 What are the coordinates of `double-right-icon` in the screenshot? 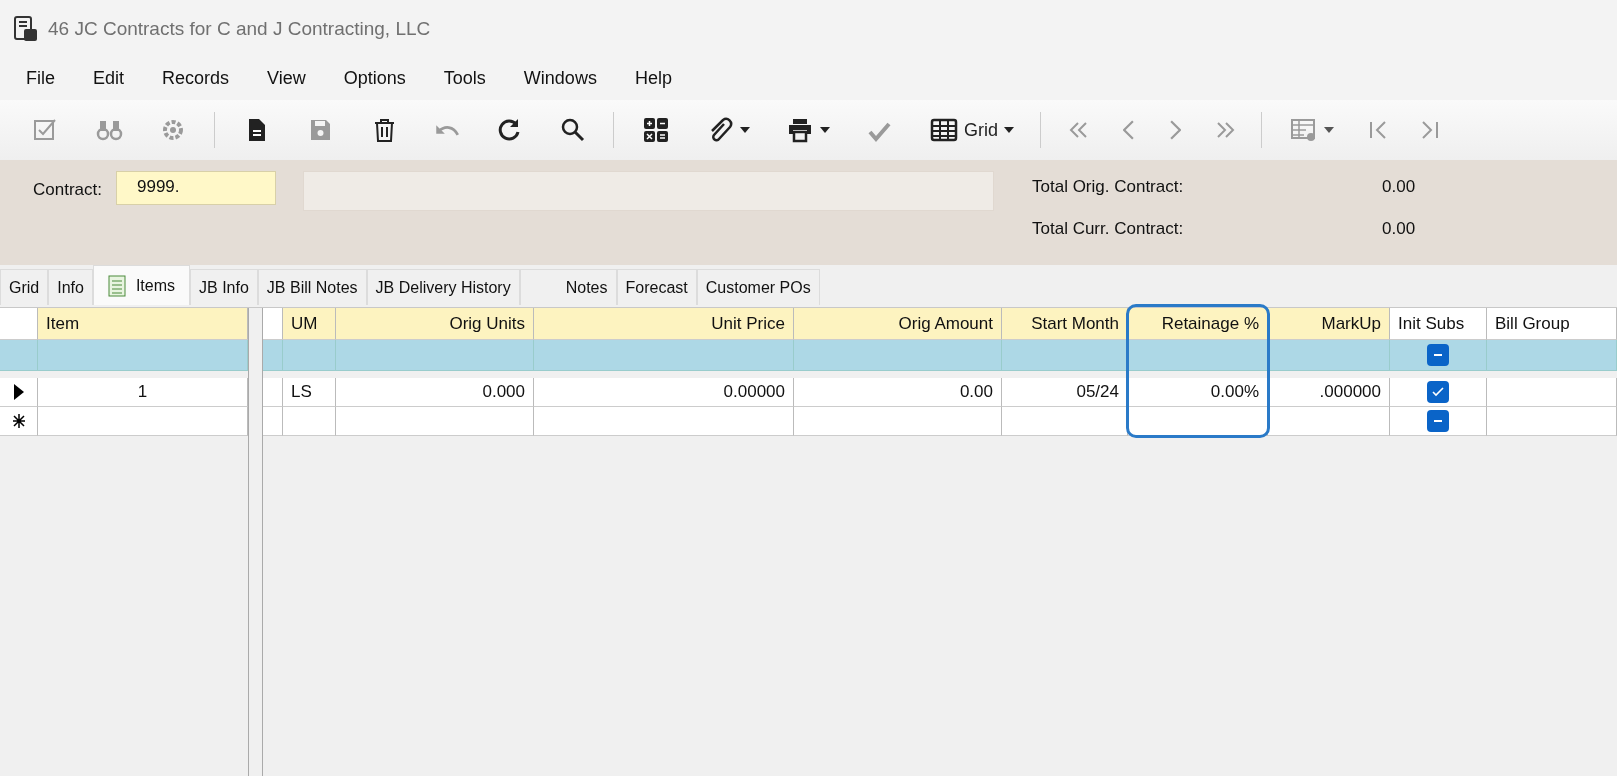 It's located at (1226, 130).